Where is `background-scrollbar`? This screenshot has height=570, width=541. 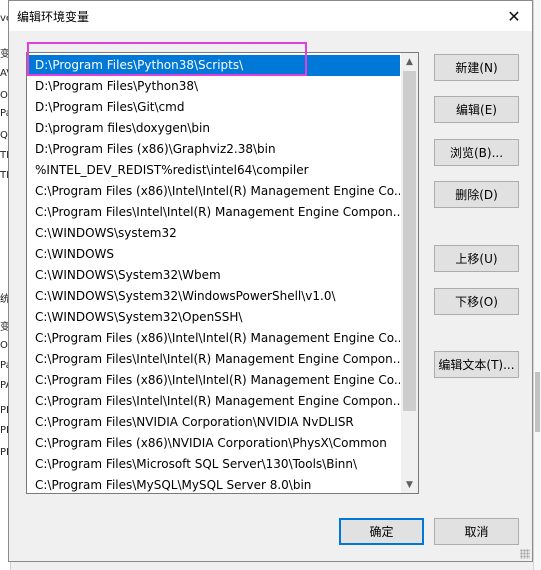
background-scrollbar is located at coordinates (537, 285).